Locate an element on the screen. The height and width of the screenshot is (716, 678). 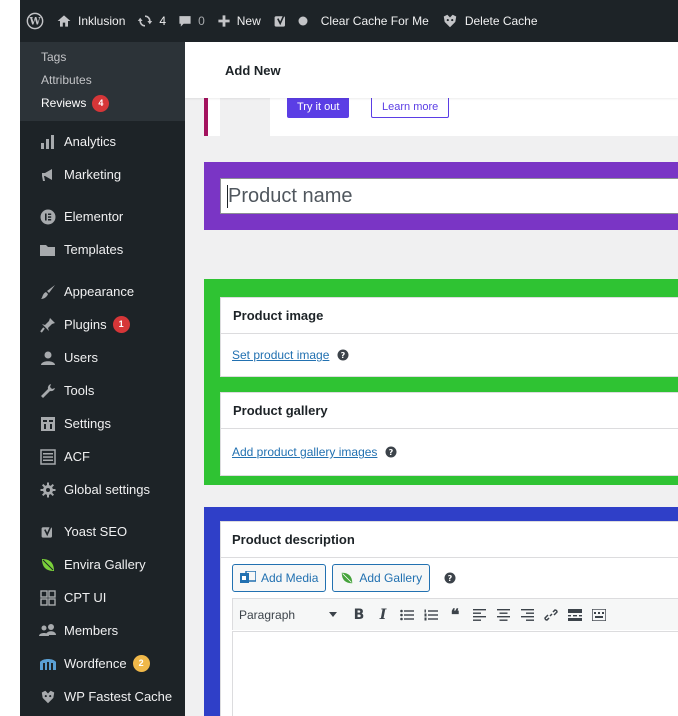
site-name: Inklusion is located at coordinates (102, 21).